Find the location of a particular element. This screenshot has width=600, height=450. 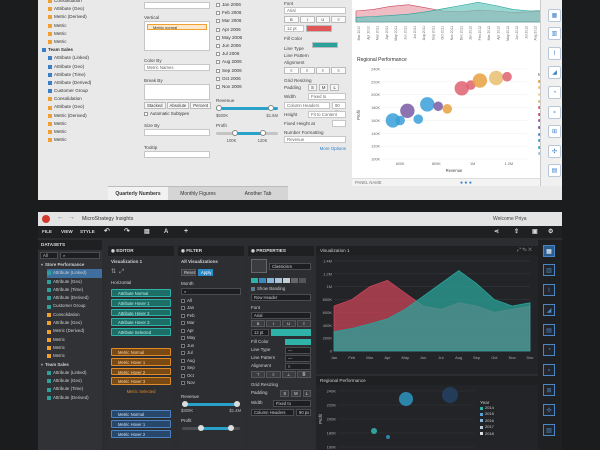

absolute-button: Absolute is located at coordinates (178, 105).